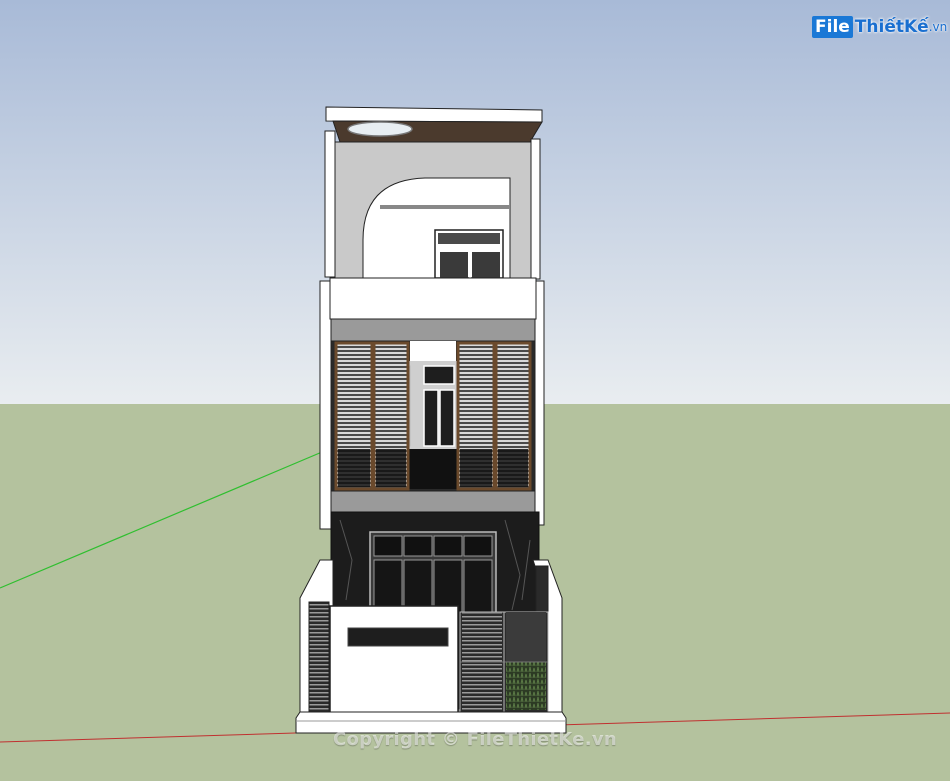 The height and width of the screenshot is (781, 950). Describe the element at coordinates (475, 739) in the screenshot. I see `copyright-watermark: Copyright © FileThietKe.vn` at that location.